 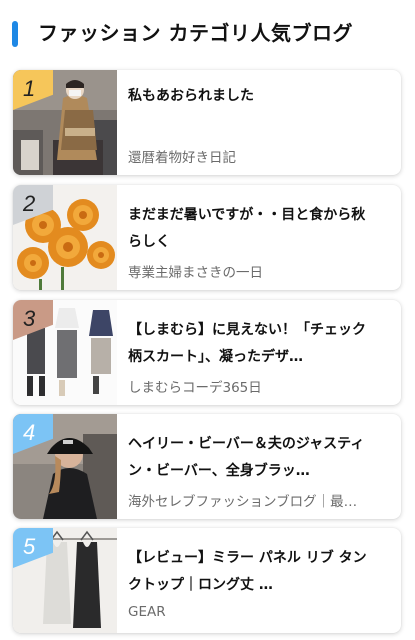 I want to click on blog-name: GEAR, so click(x=257, y=612).